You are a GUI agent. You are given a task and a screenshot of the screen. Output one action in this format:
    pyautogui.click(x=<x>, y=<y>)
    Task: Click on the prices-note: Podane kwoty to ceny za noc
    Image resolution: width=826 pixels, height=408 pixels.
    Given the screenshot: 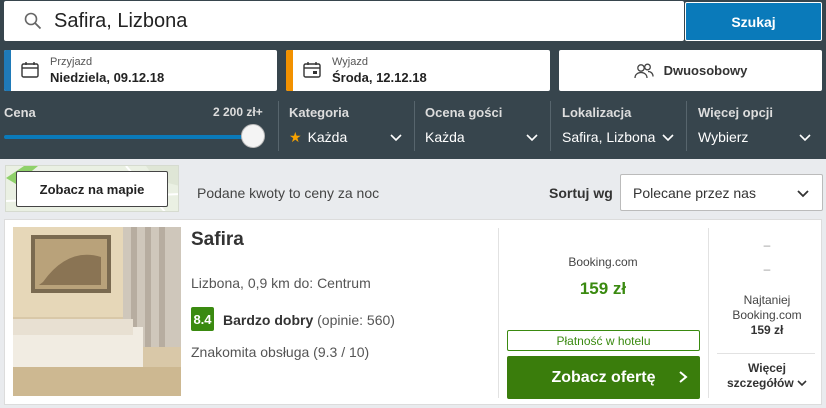 What is the action you would take?
    pyautogui.click(x=288, y=193)
    